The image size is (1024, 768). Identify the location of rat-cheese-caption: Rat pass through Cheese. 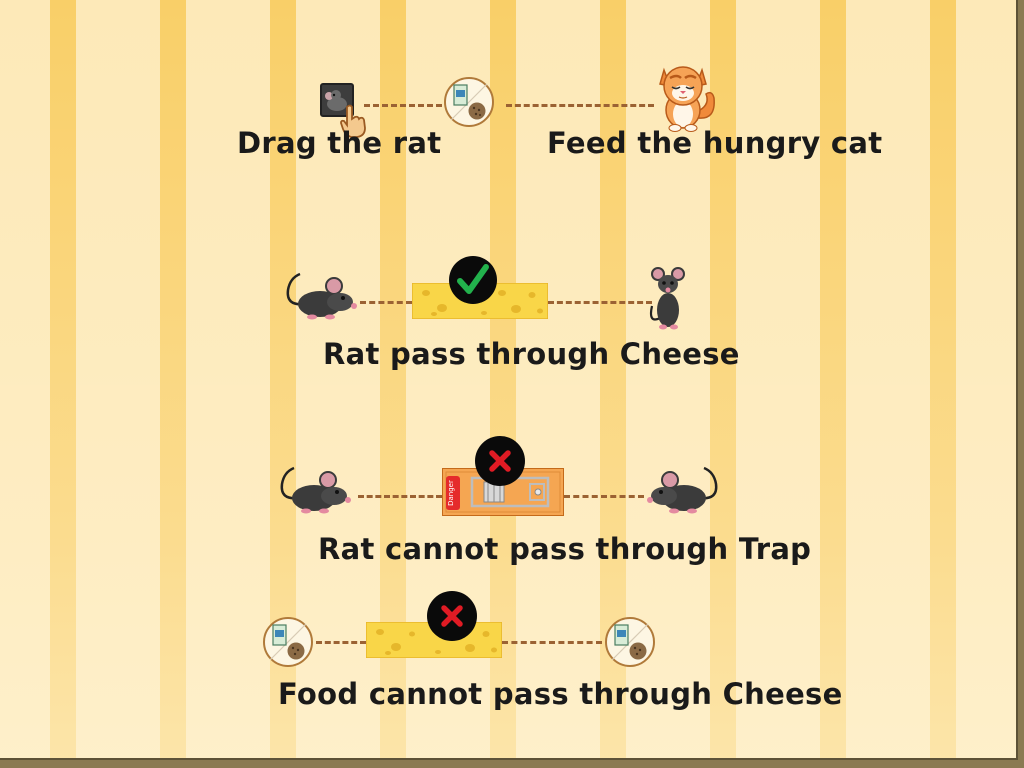
(531, 354).